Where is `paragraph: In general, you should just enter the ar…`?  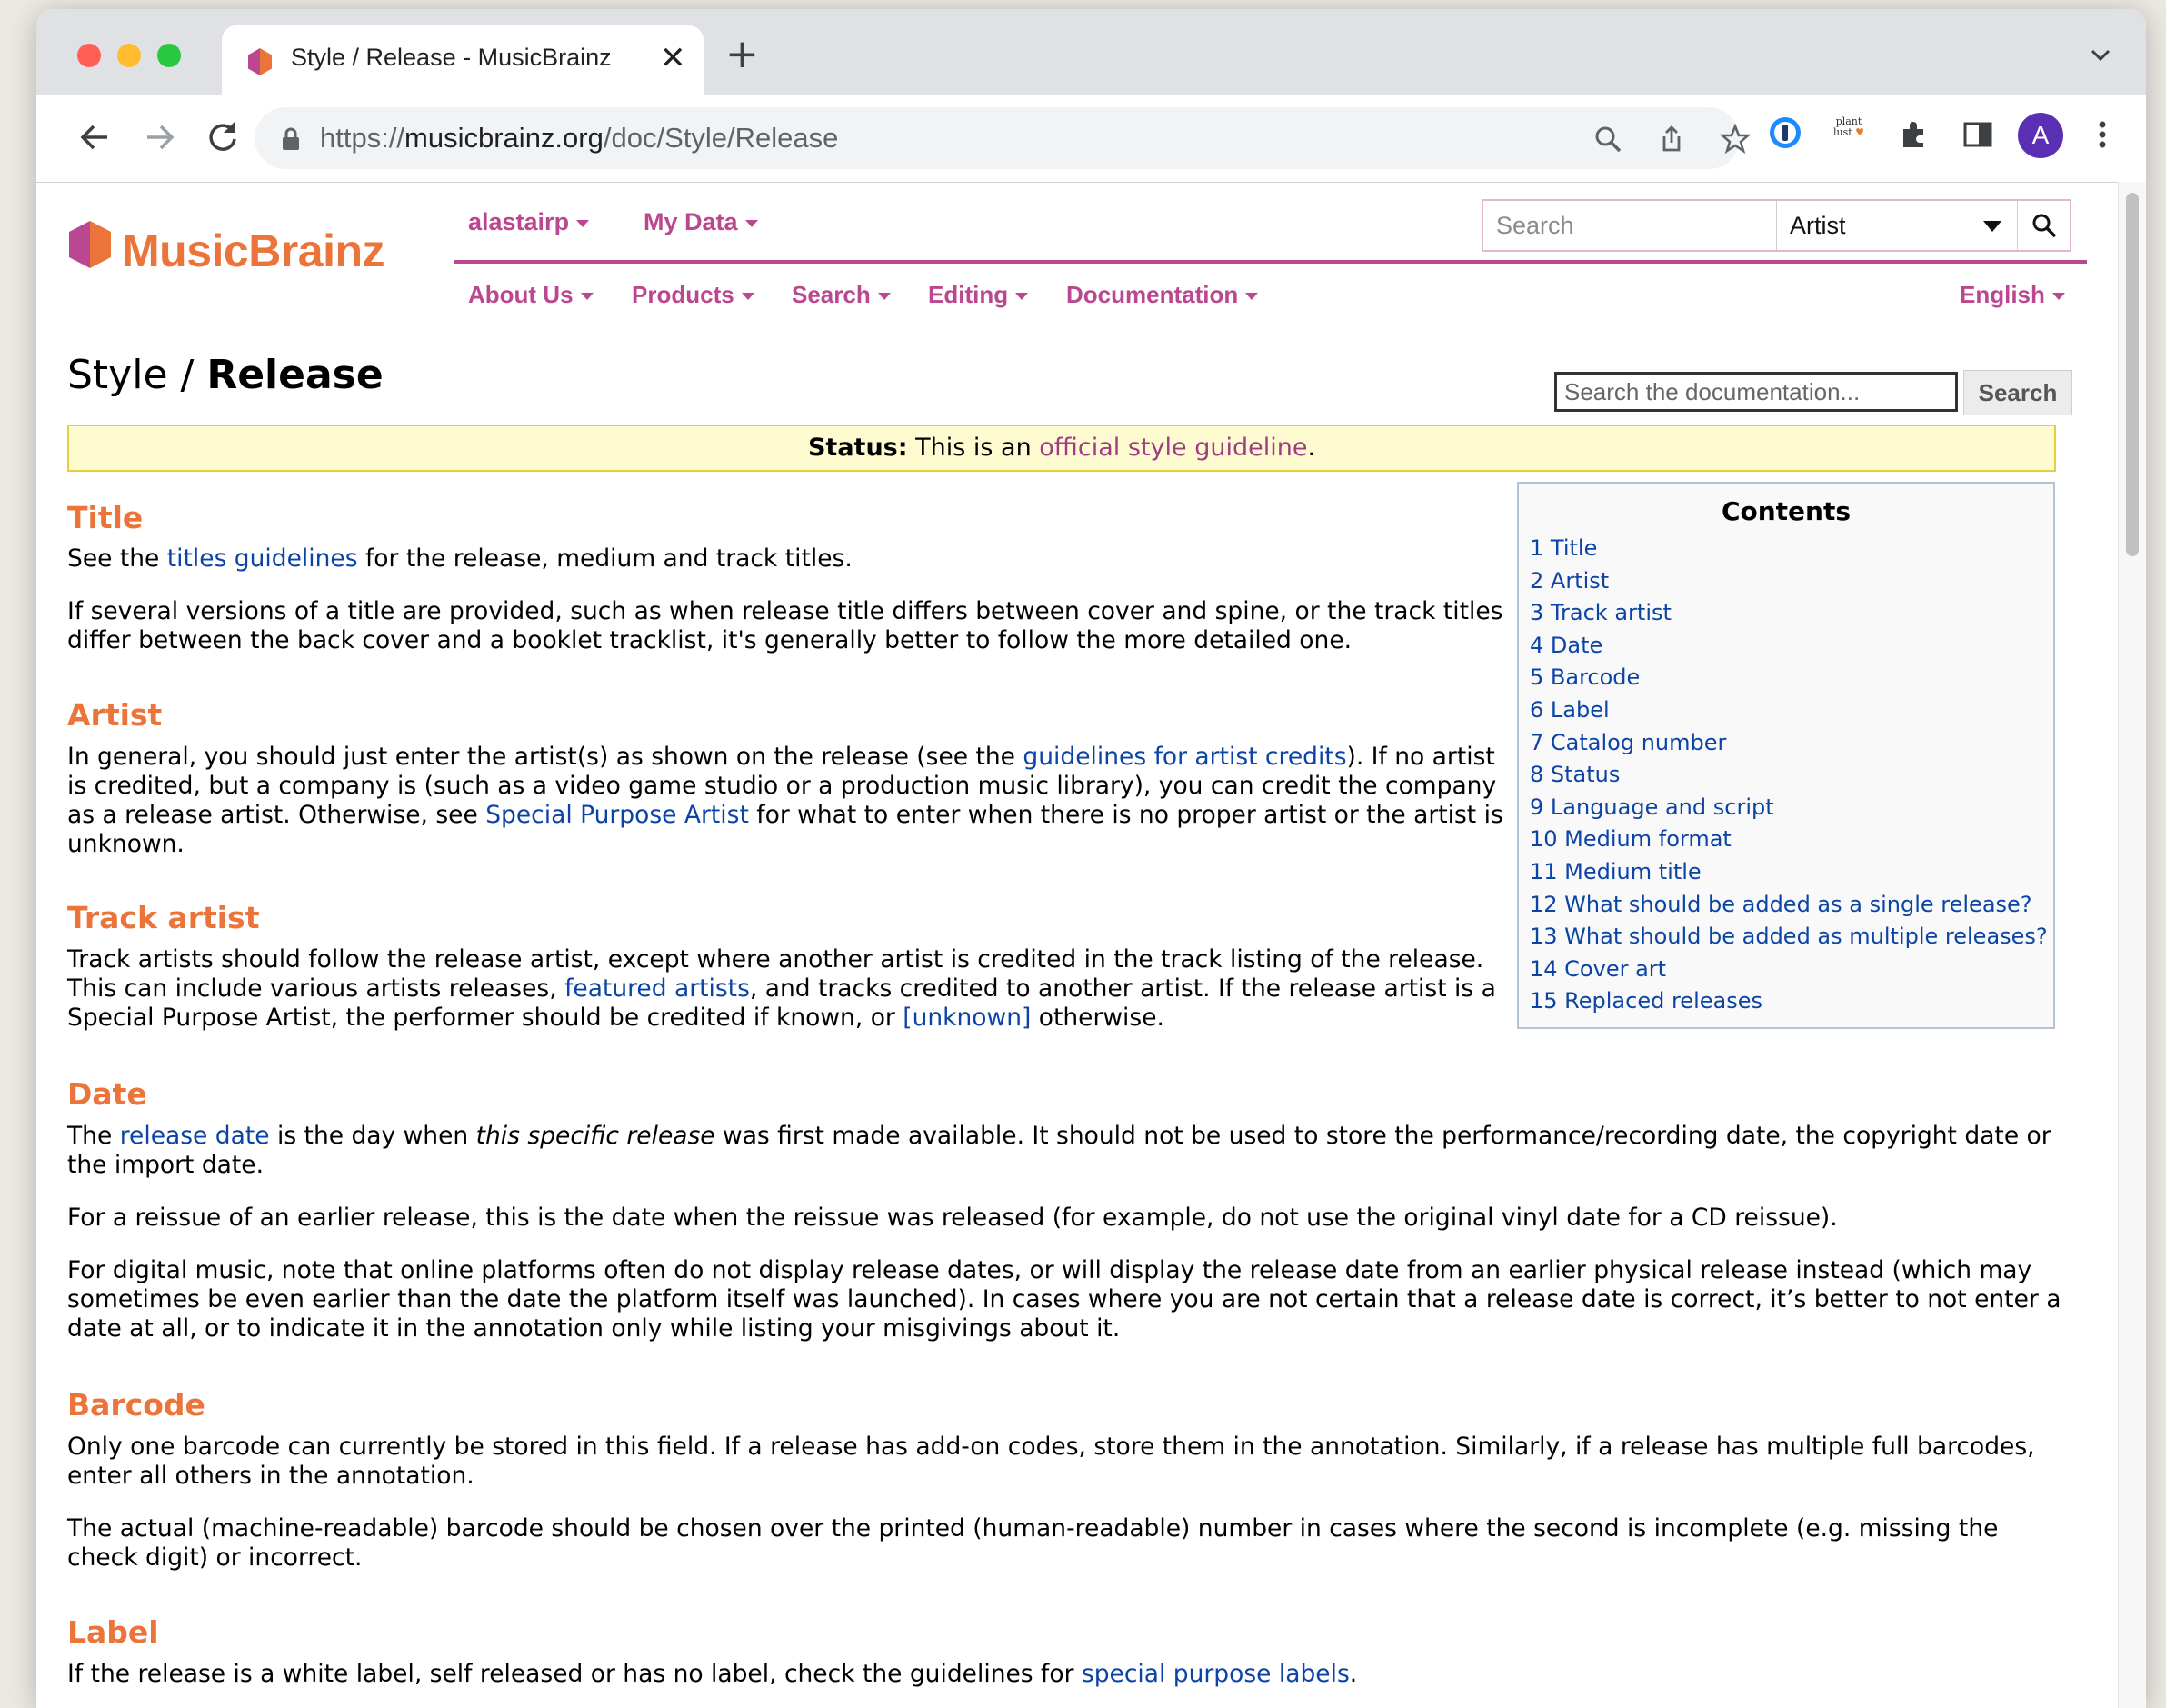
paragraph: In general, you should just enter the ar… is located at coordinates (785, 801).